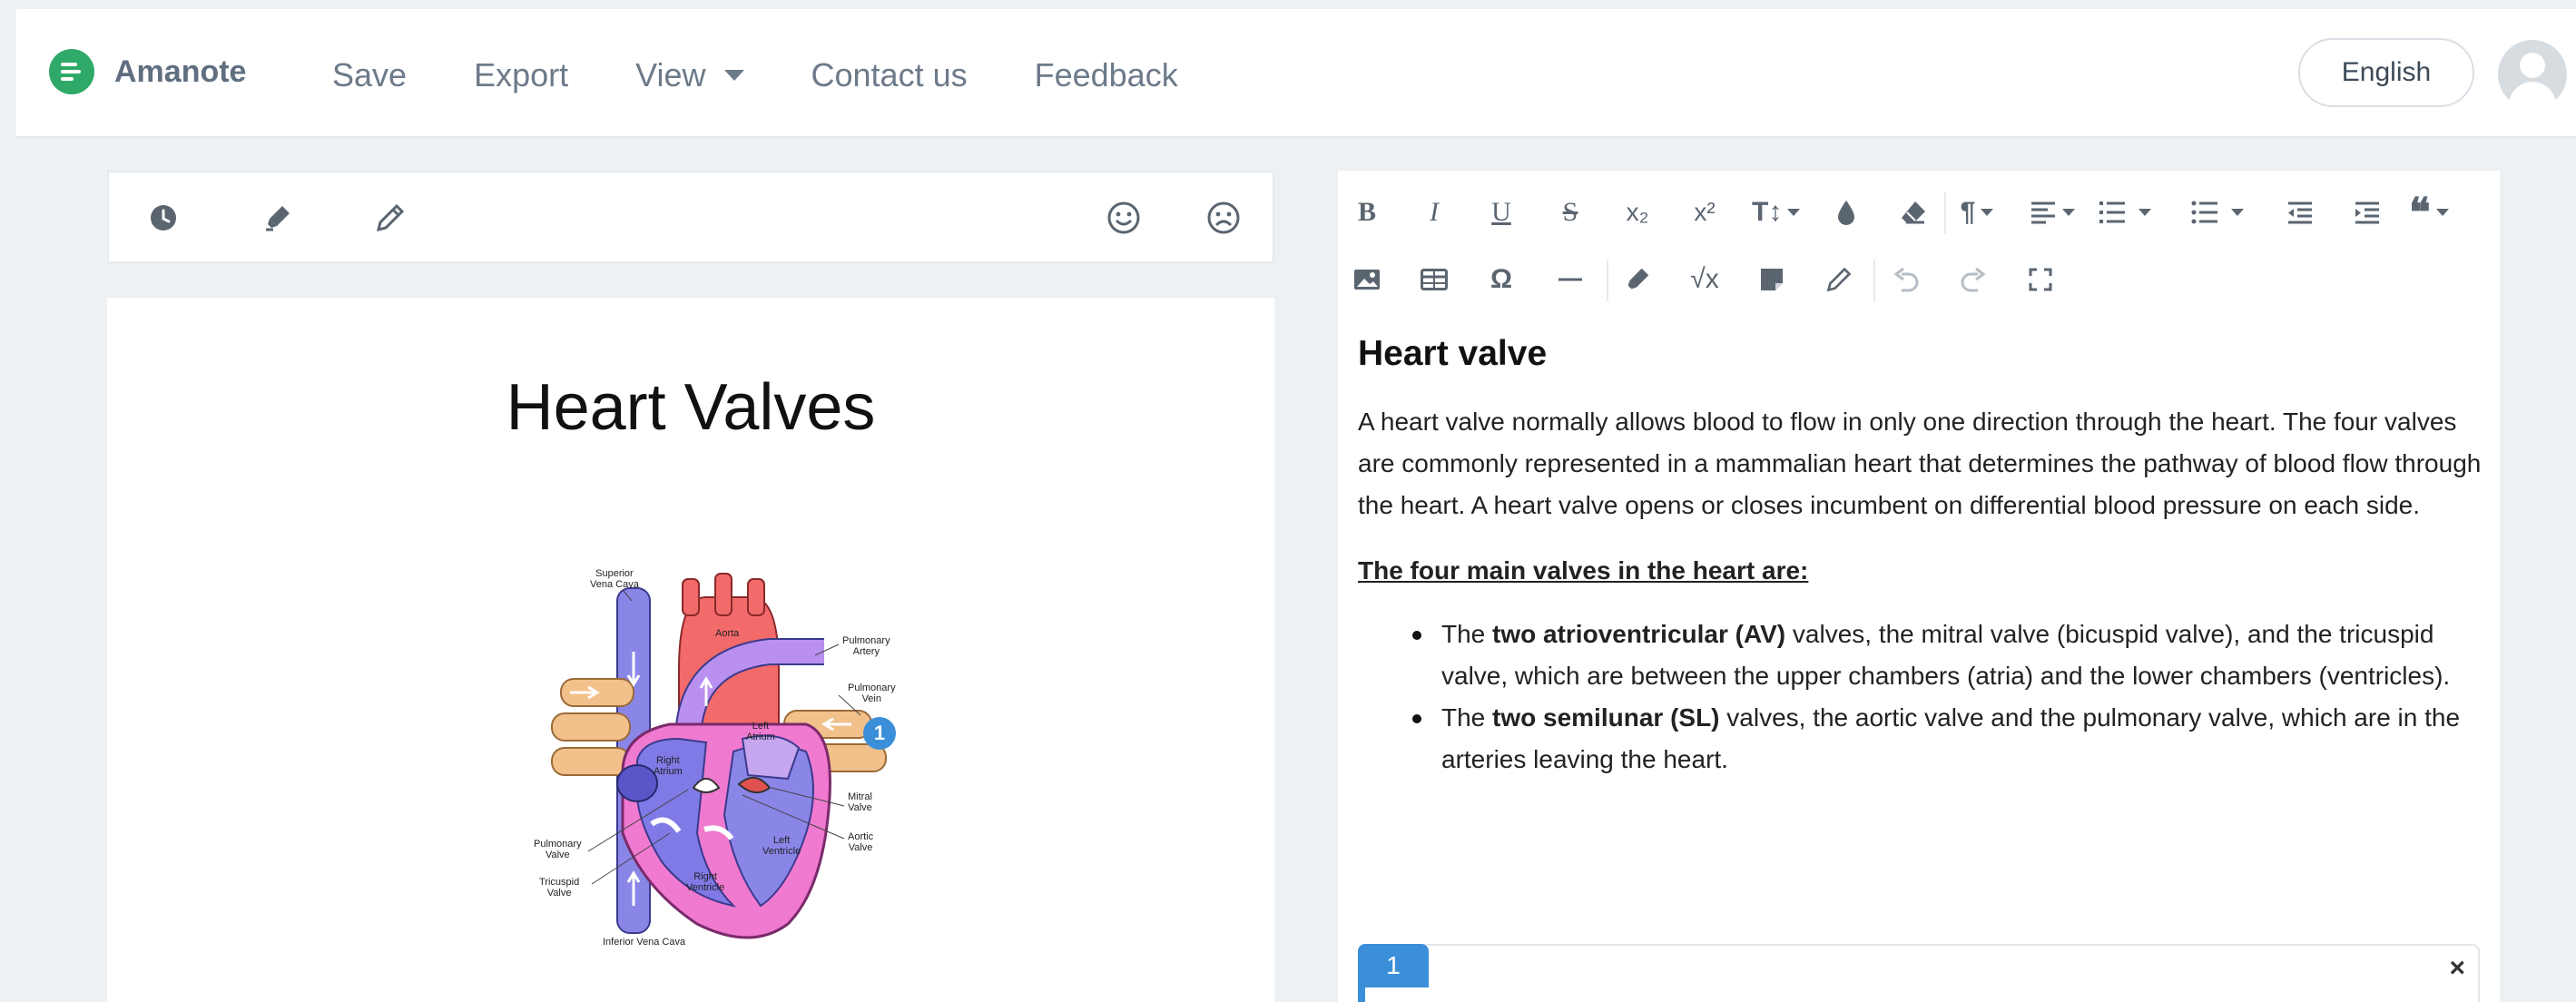 The image size is (2576, 1002). What do you see at coordinates (705, 882) in the screenshot?
I see `label-right-ventricle: Right Ventricle` at bounding box center [705, 882].